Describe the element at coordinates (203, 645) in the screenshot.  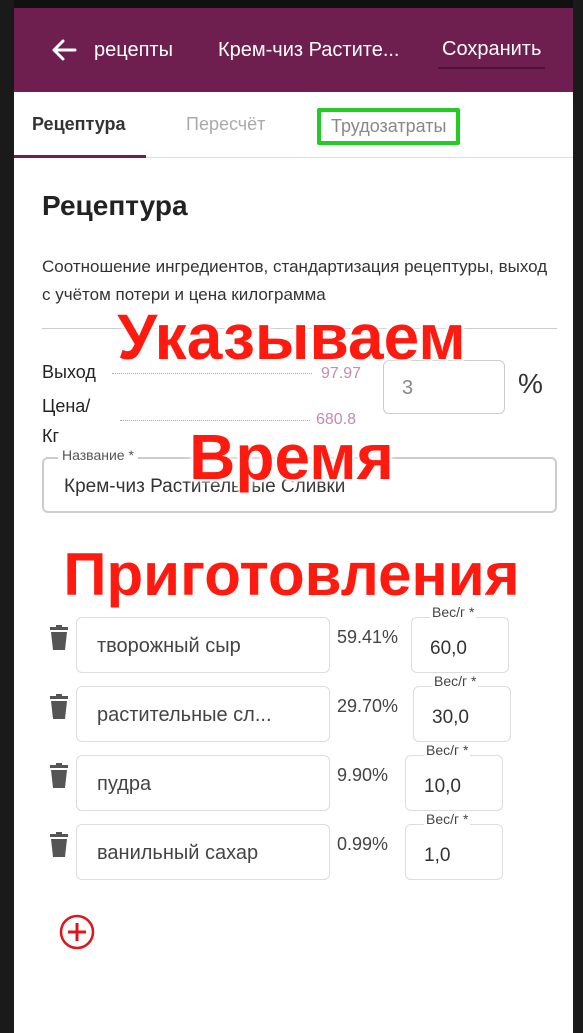
I see `ingredient-name-input: творожный сыр` at that location.